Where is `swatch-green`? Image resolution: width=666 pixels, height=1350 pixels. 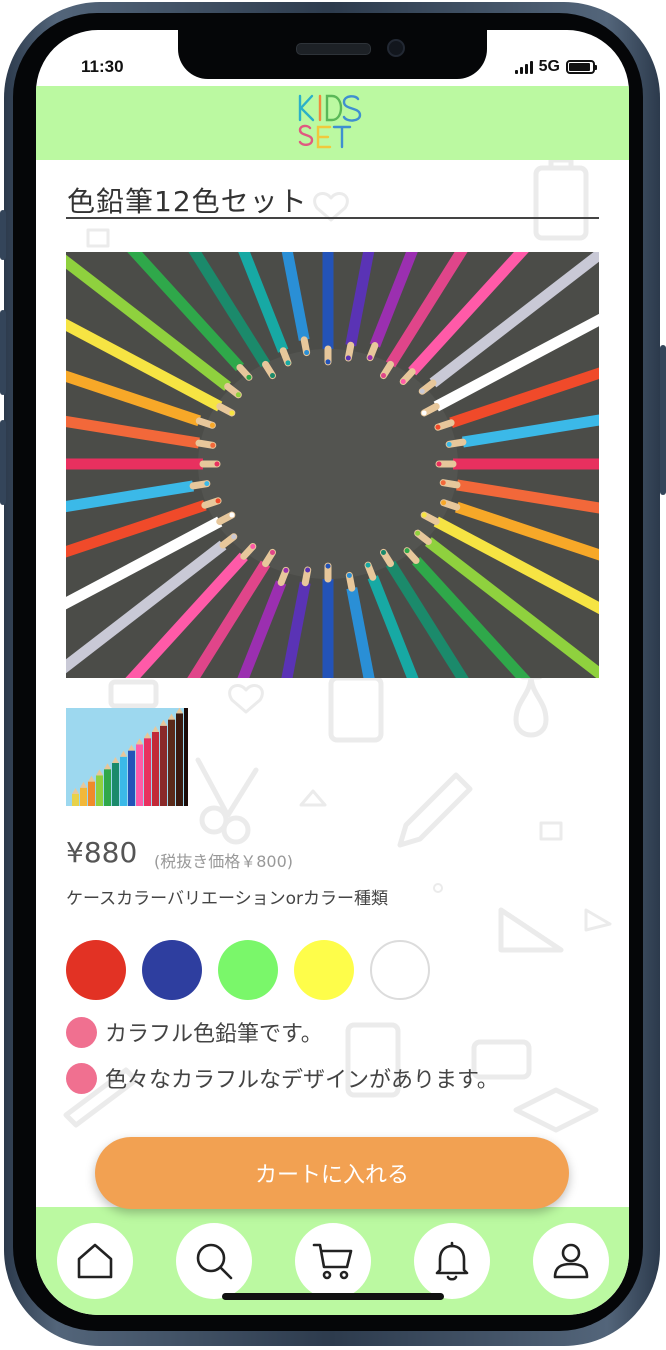
swatch-green is located at coordinates (248, 970).